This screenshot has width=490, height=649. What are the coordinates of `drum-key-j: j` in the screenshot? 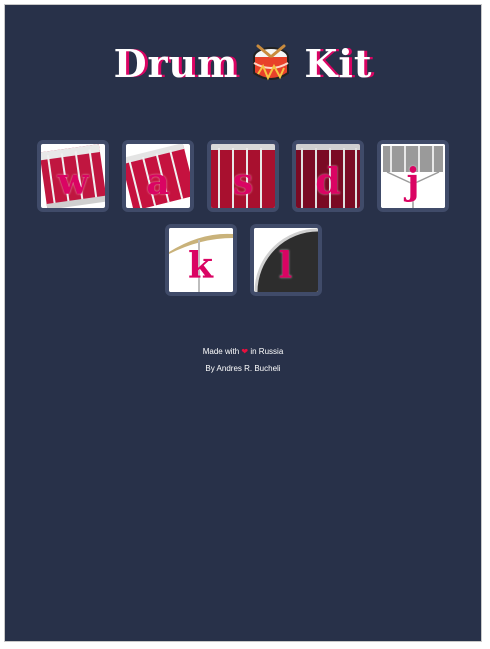 It's located at (413, 176).